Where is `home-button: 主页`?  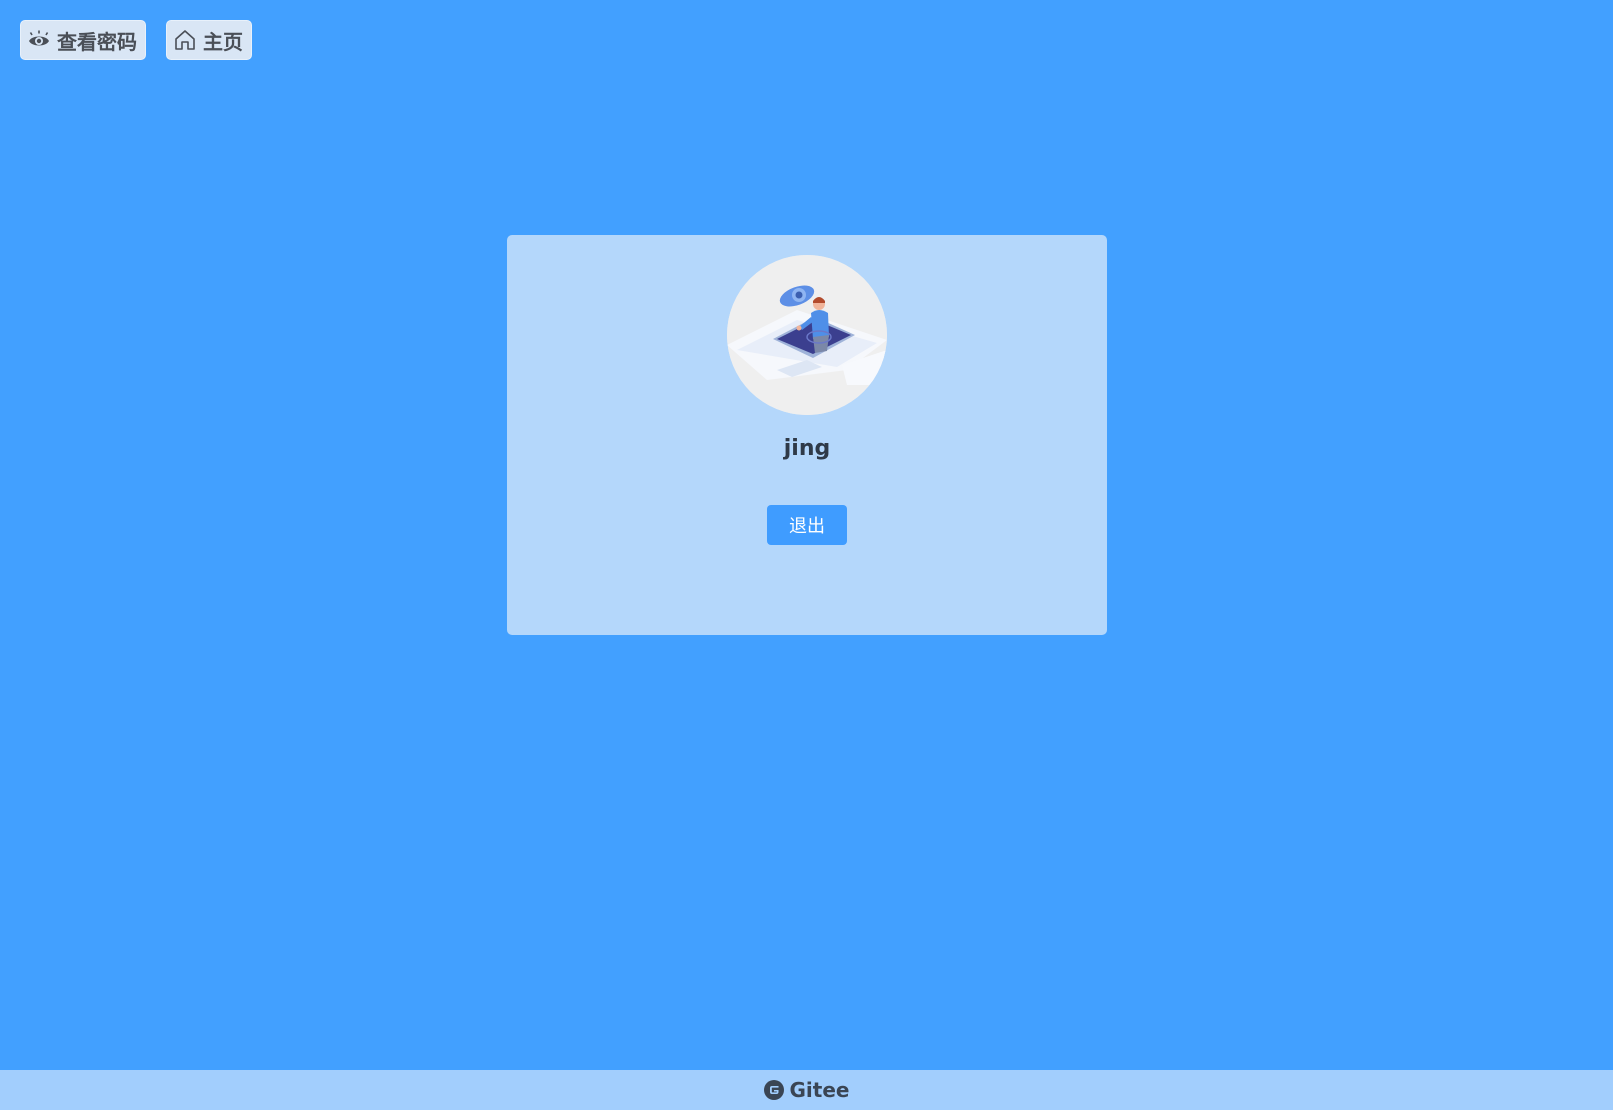 home-button: 主页 is located at coordinates (209, 40).